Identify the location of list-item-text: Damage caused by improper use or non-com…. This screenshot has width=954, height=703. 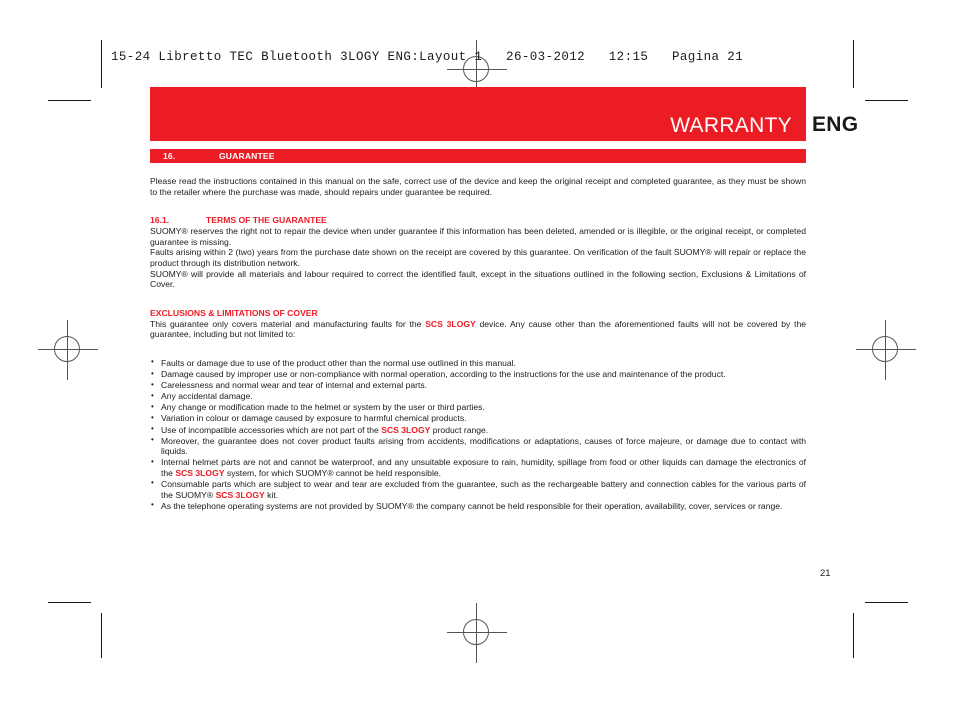
(443, 374).